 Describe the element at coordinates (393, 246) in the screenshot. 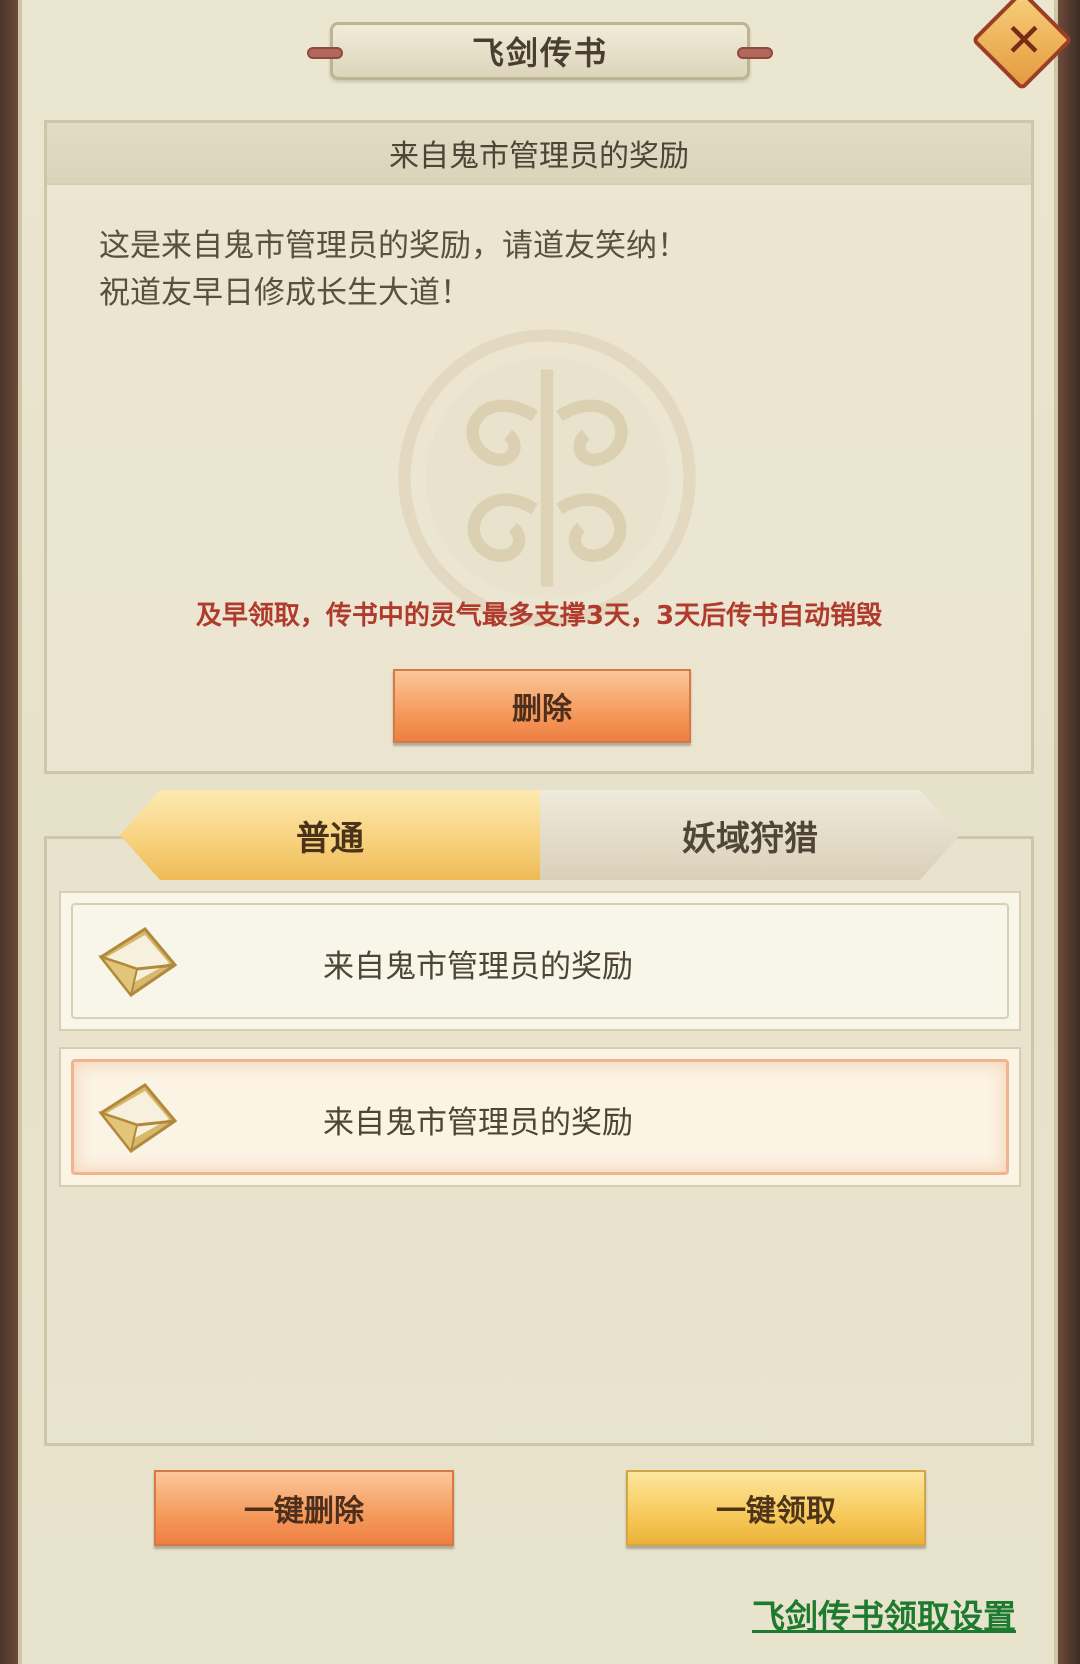

I see `mail-body-line: 这是来自鬼市管理员的奖励，请道友笑纳！` at that location.